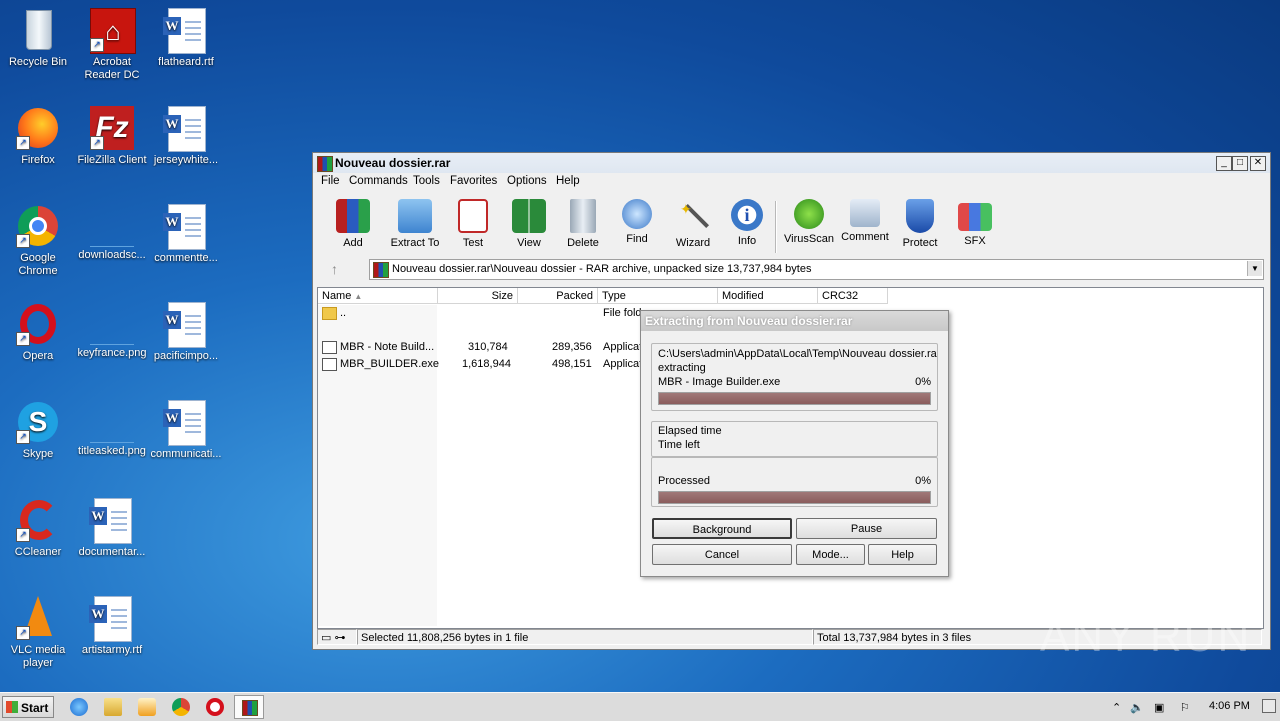 The width and height of the screenshot is (1280, 721). I want to click on test-label: Test, so click(473, 243).